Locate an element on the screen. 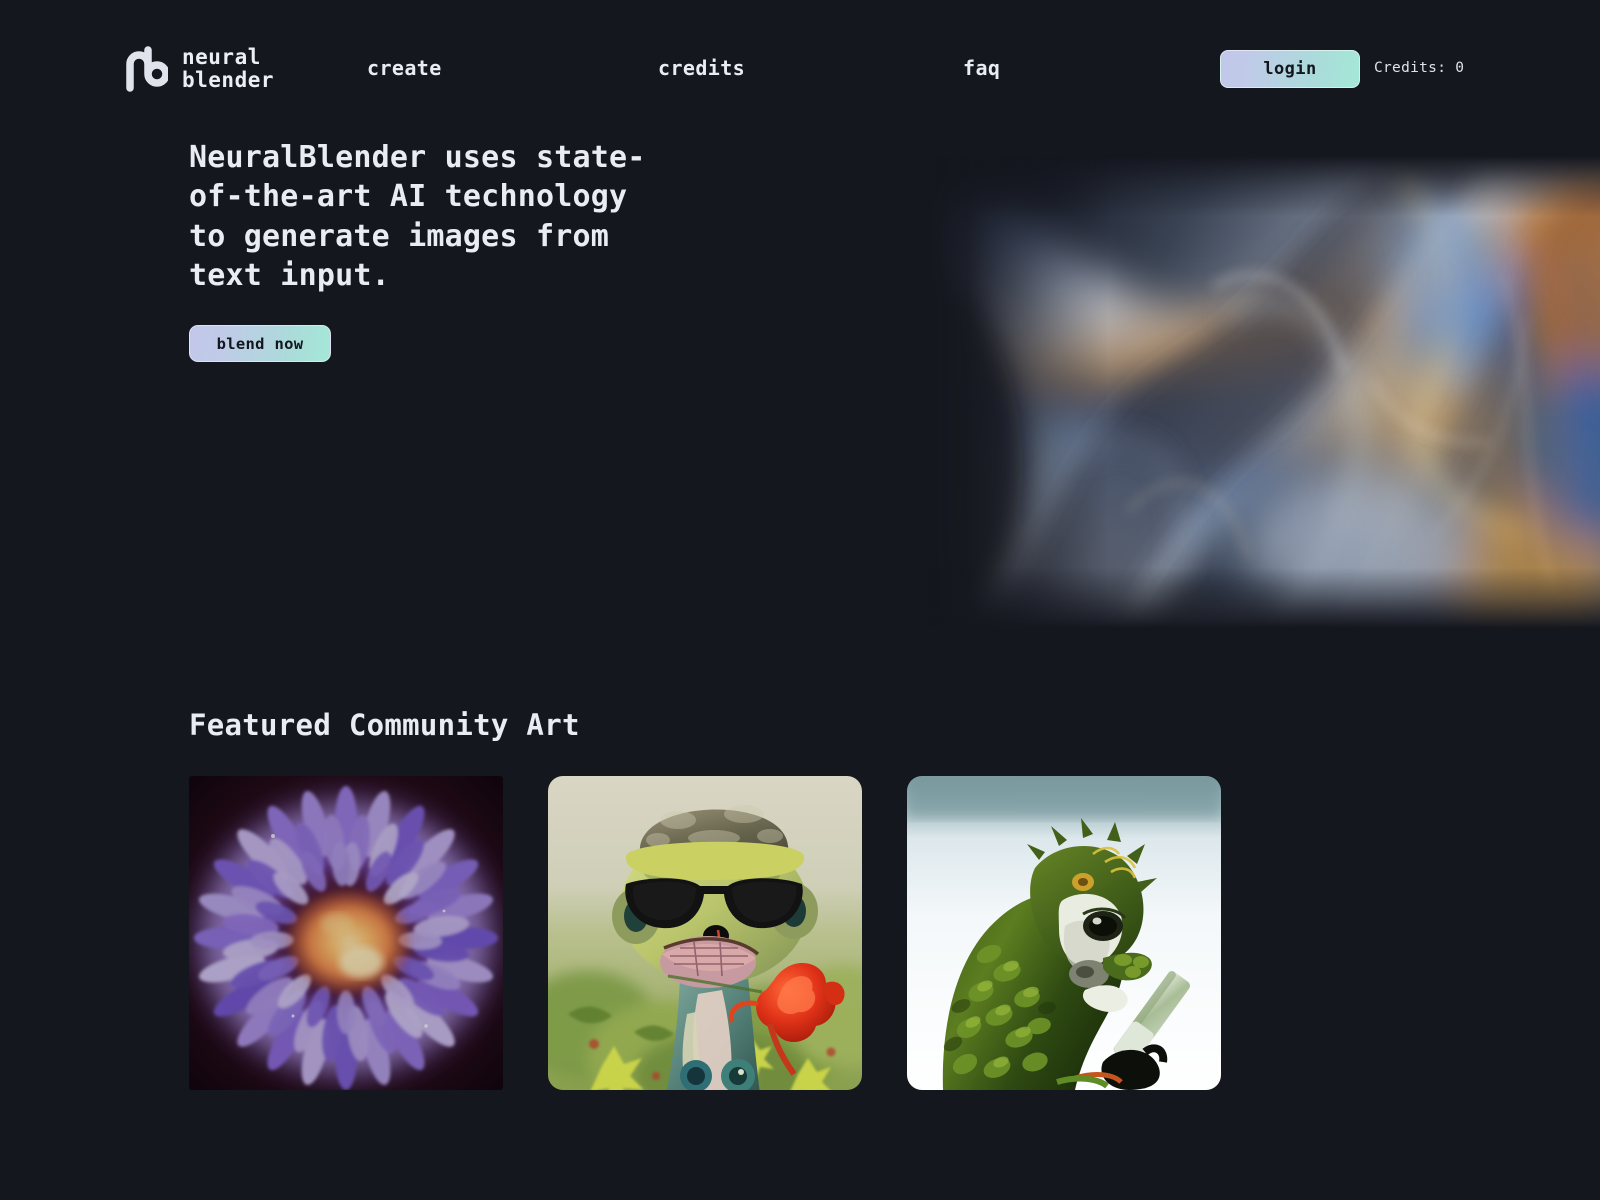 The height and width of the screenshot is (1200, 1600). sunglasses-creature-artwork is located at coordinates (705, 933).